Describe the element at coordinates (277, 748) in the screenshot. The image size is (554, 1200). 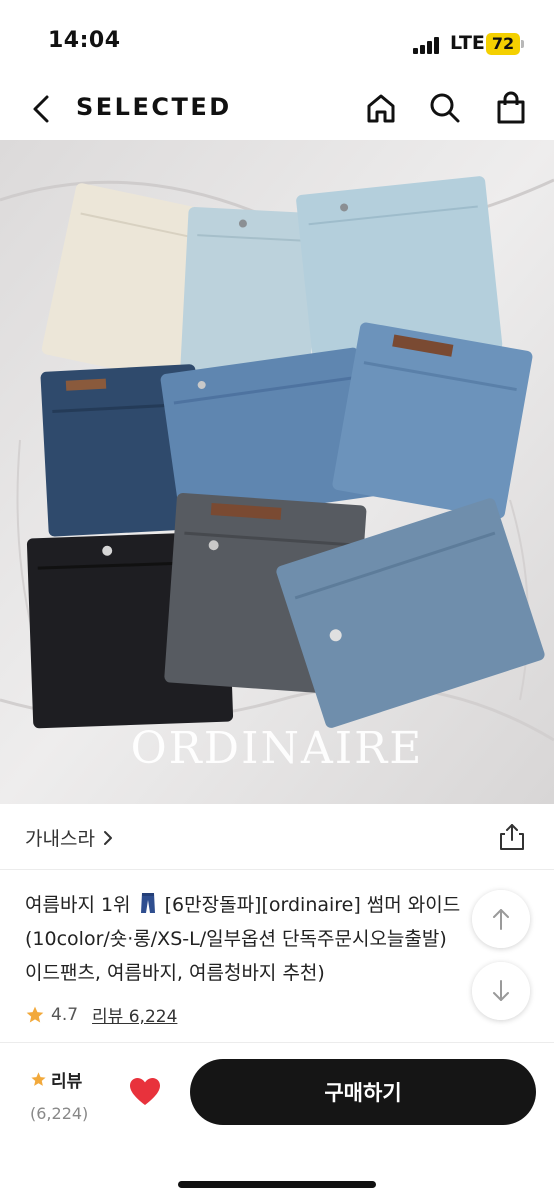
I see `brand-watermark: ORDINAIRE` at that location.